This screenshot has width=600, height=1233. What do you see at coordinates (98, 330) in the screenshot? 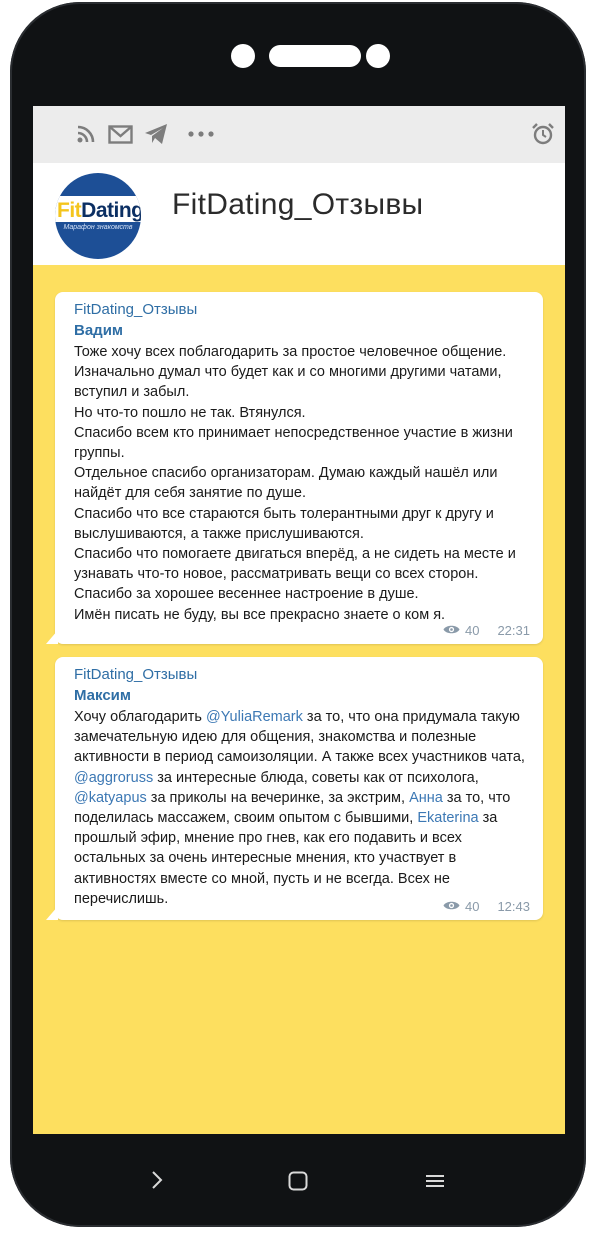
I see `message-author: Вадим` at bounding box center [98, 330].